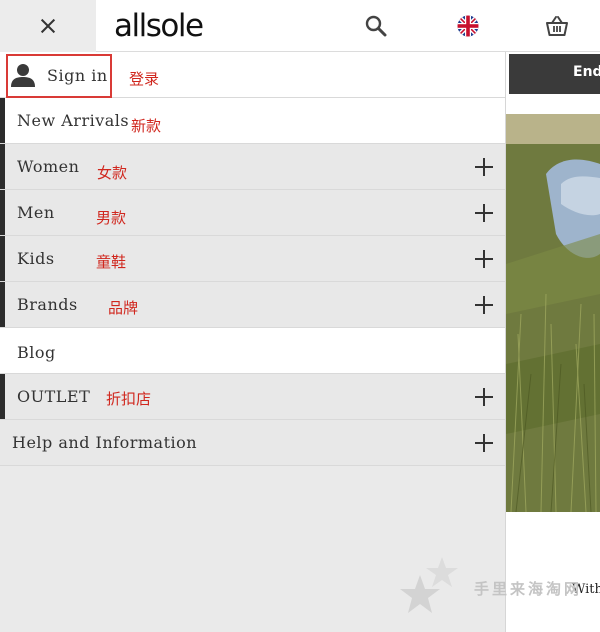  I want to click on menu-item-annotation: 新款, so click(146, 126).